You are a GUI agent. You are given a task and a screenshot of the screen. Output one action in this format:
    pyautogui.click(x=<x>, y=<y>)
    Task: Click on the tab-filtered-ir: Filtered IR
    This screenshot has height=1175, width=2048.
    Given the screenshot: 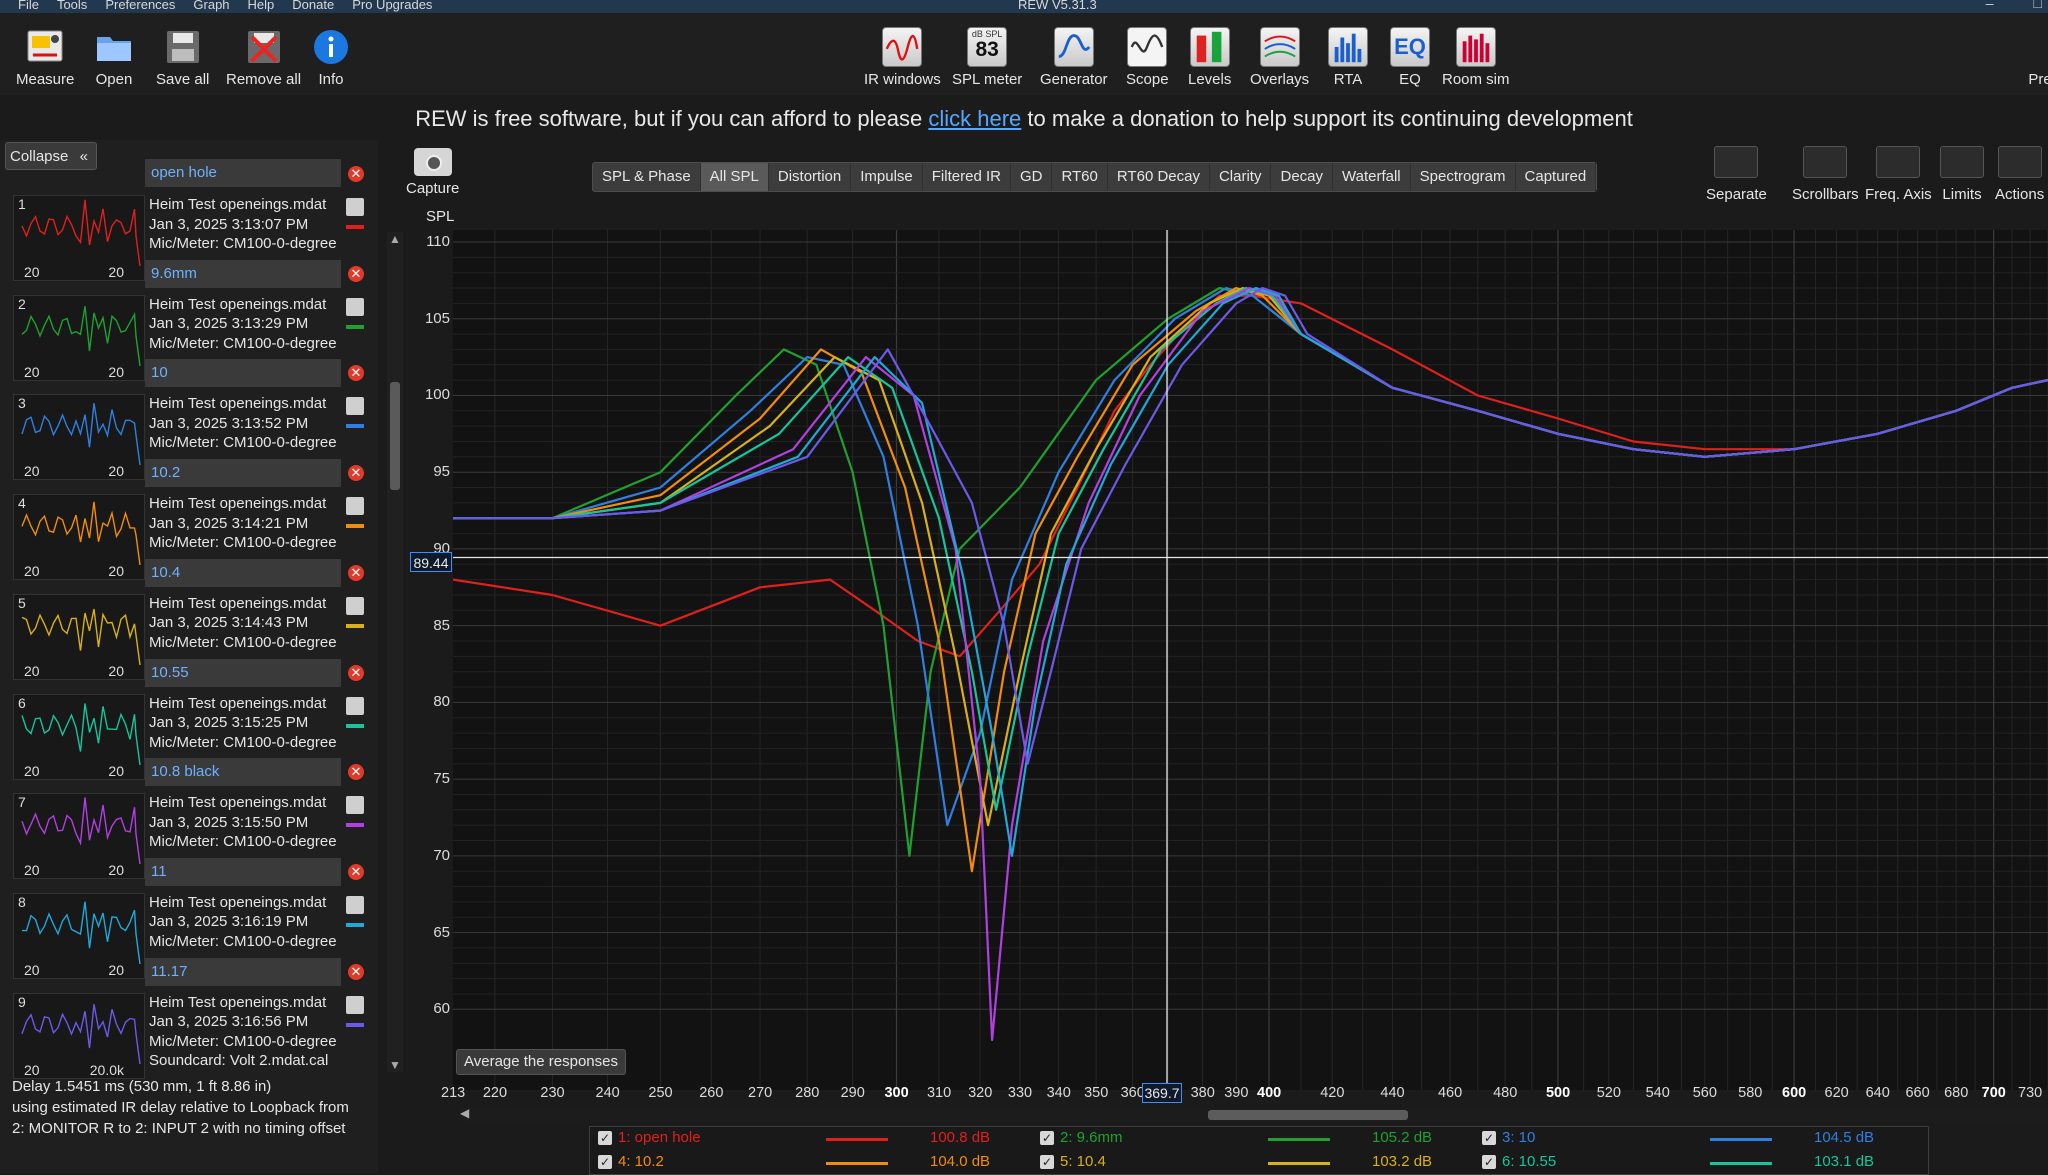 What is the action you would take?
    pyautogui.click(x=967, y=177)
    